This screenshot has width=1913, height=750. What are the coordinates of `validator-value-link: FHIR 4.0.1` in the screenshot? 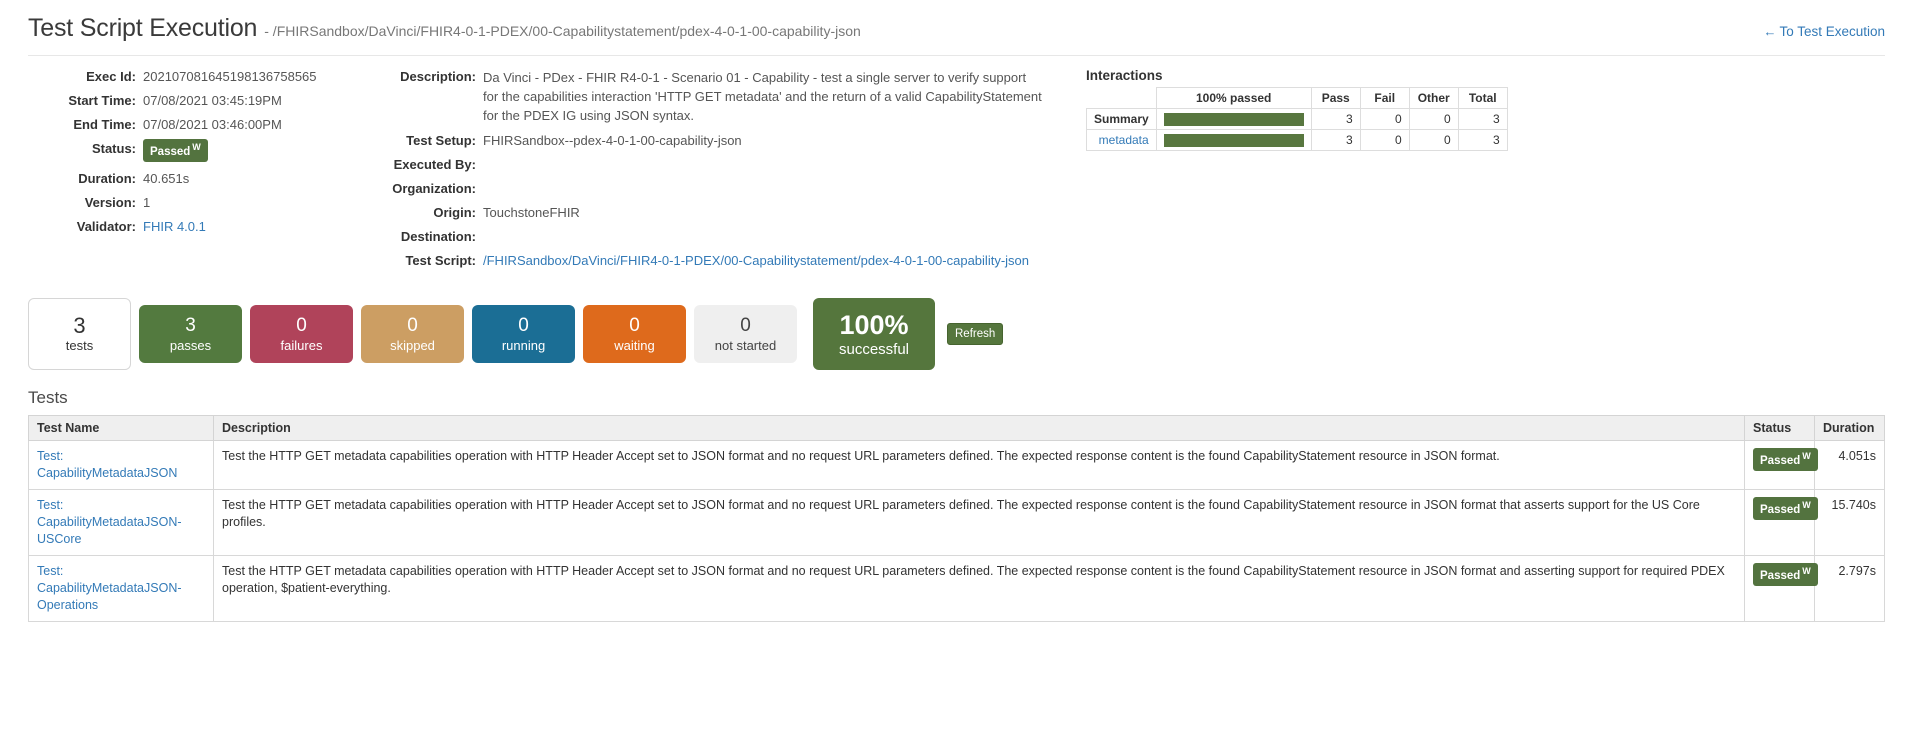 It's located at (174, 226).